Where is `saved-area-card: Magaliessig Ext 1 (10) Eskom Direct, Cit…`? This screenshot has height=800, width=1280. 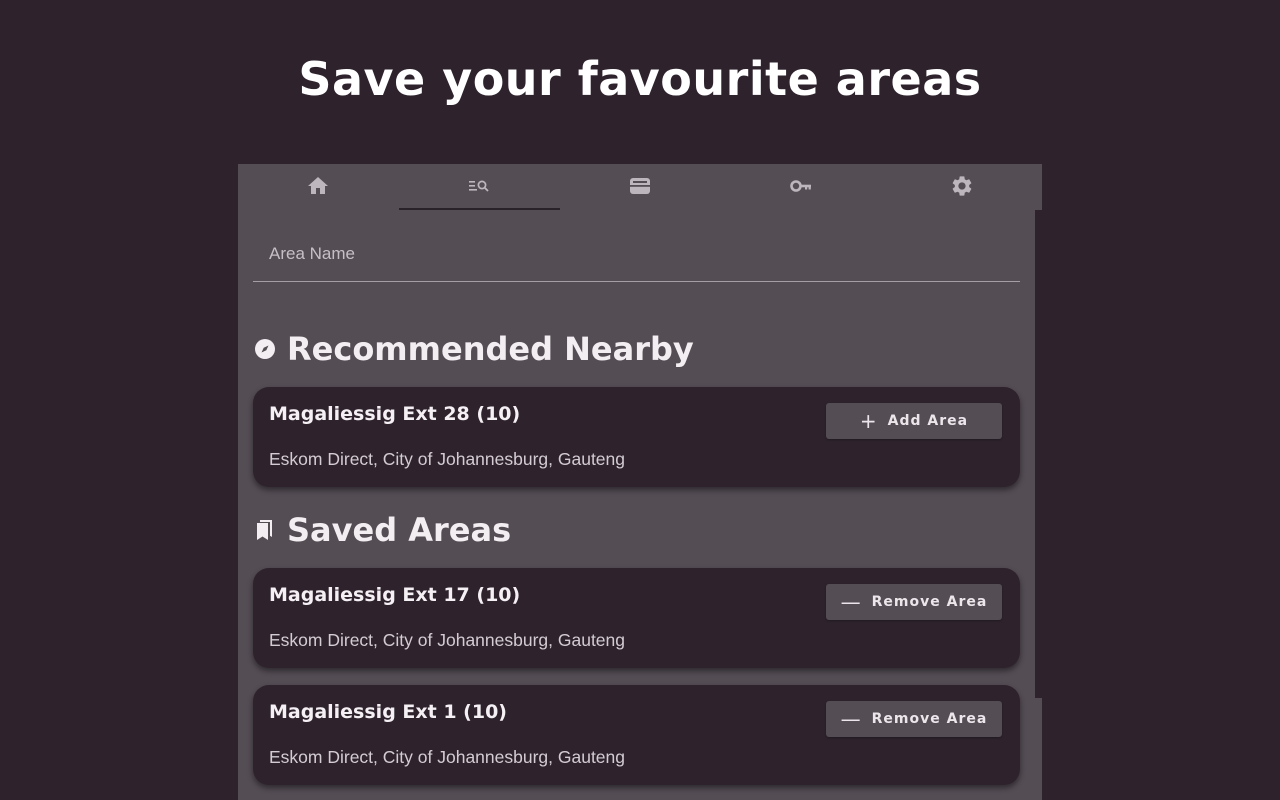 saved-area-card: Magaliessig Ext 1 (10) Eskom Direct, Cit… is located at coordinates (636, 735).